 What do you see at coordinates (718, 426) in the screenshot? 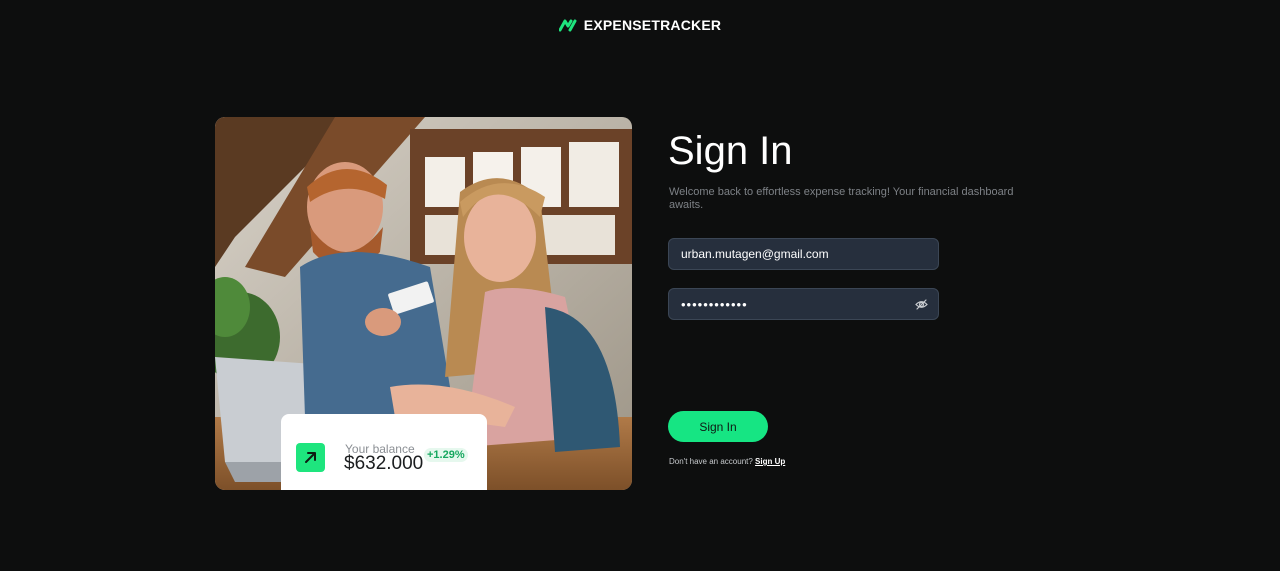
I see `sign-in-button: Sign In` at bounding box center [718, 426].